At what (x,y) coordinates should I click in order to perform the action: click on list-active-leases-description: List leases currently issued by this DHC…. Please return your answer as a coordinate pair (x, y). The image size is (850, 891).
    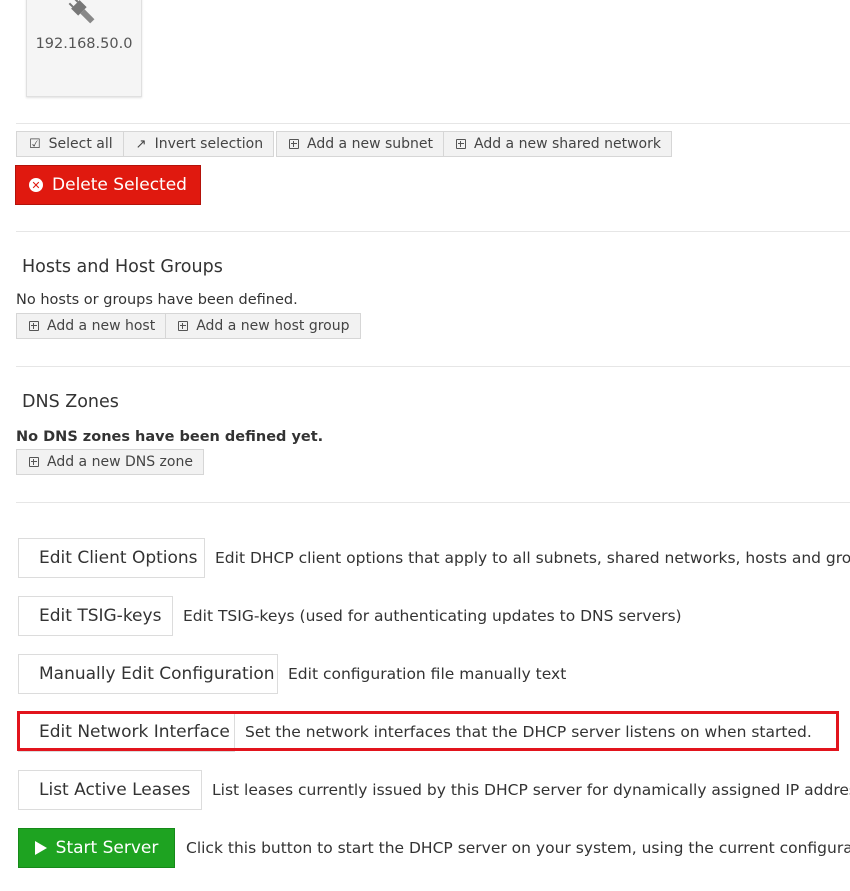
    Looking at the image, I should click on (531, 790).